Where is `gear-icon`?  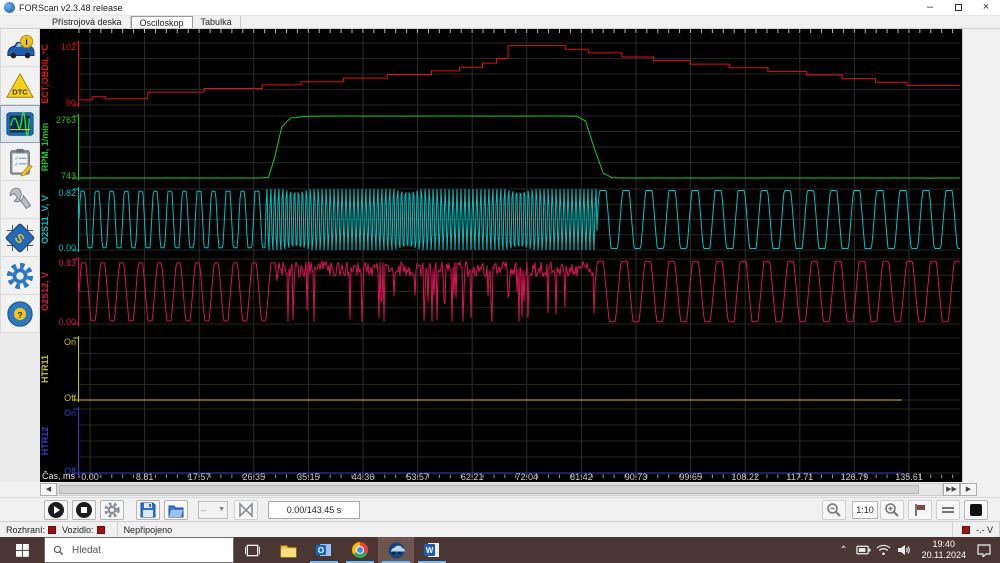
gear-icon is located at coordinates (20, 275).